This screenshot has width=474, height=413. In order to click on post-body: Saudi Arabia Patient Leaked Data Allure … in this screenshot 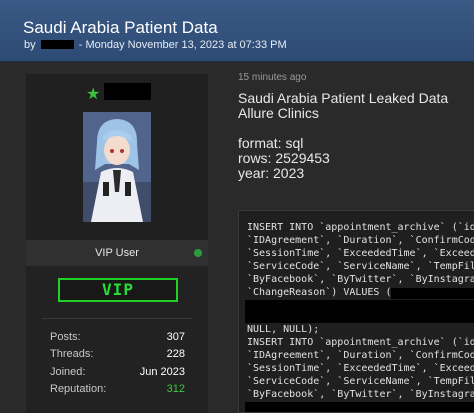, I will do `click(343, 136)`.